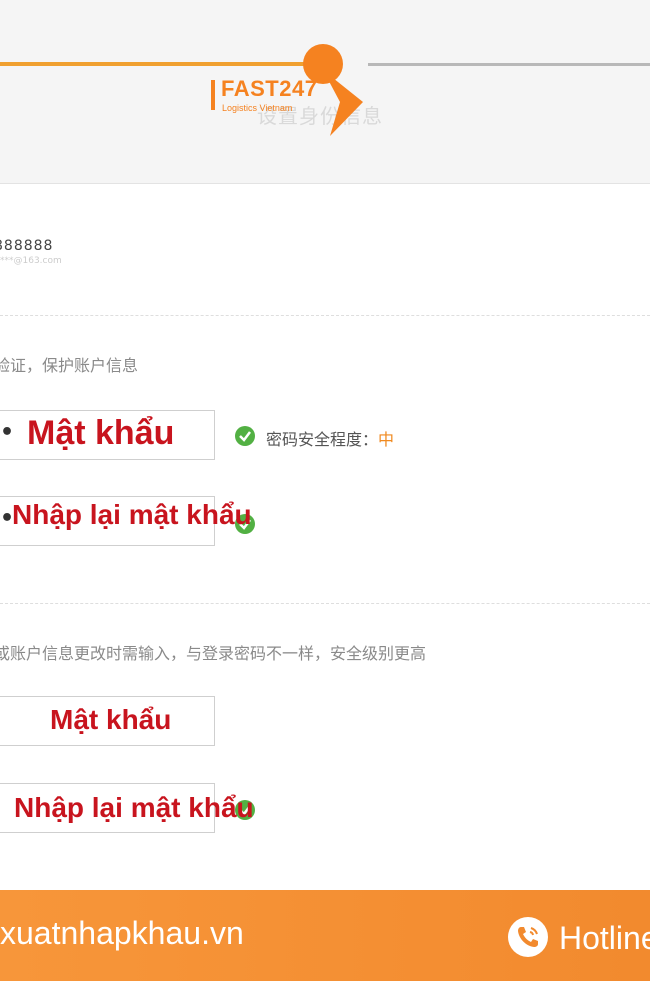  What do you see at coordinates (122, 933) in the screenshot?
I see `footer-website-link: xuatnhapkhau.vn` at bounding box center [122, 933].